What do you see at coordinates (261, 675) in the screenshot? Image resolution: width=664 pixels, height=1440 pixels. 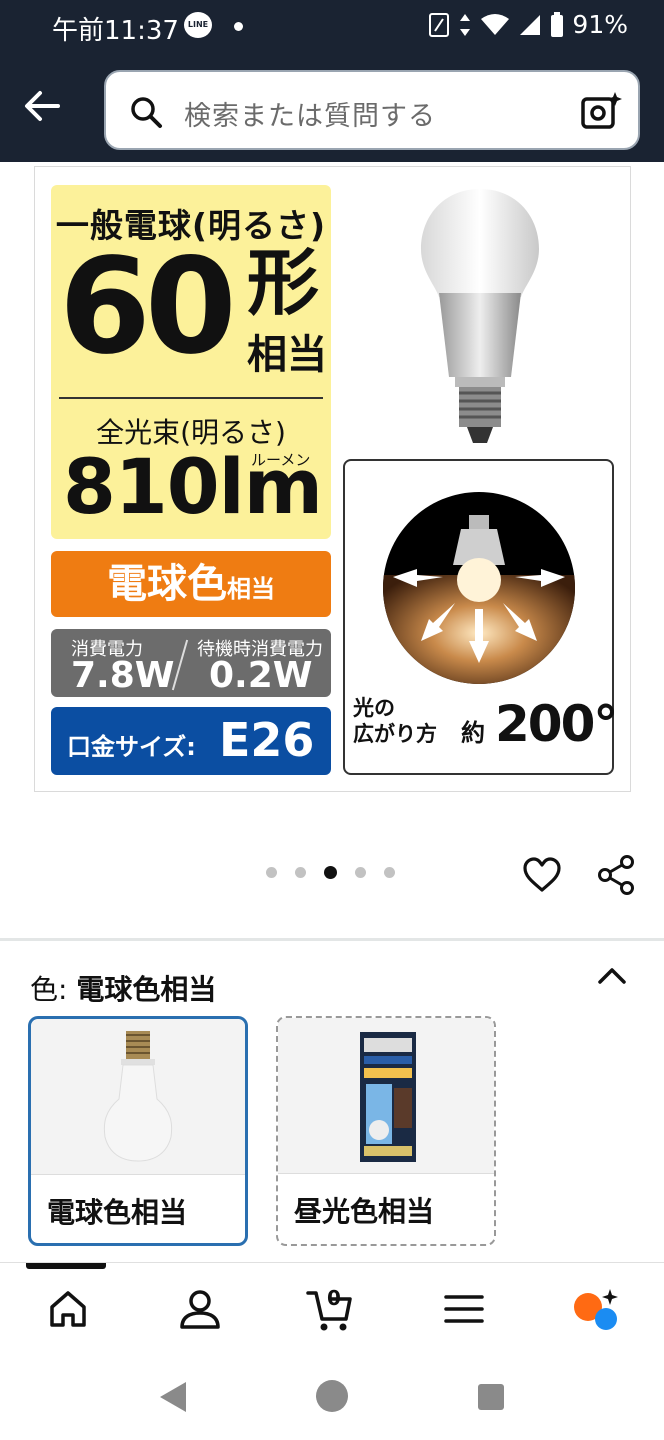 I see `standby-value: 0.2W` at bounding box center [261, 675].